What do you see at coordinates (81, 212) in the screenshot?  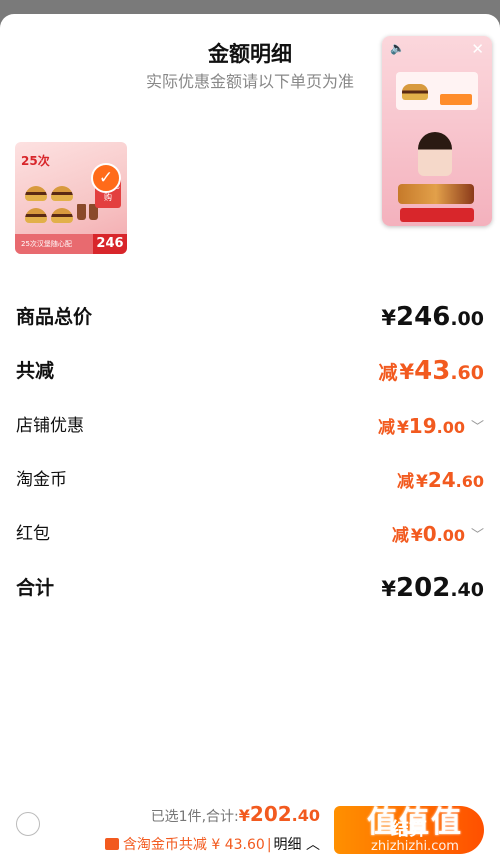 I see `drink-image` at bounding box center [81, 212].